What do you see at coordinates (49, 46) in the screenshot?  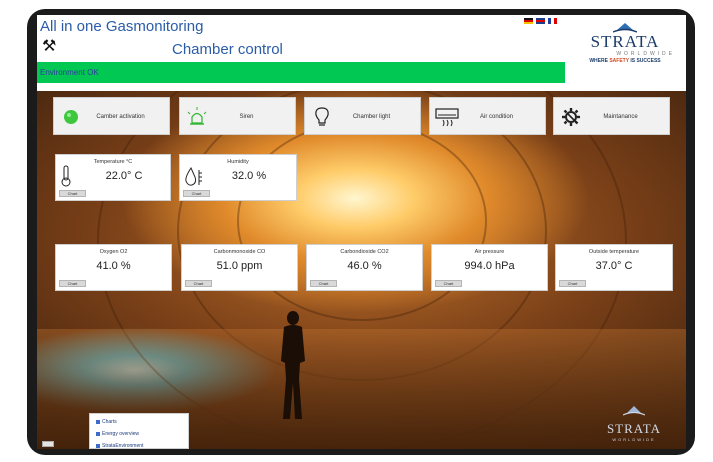 I see `hammer-and-pick-icon: ⚒` at bounding box center [49, 46].